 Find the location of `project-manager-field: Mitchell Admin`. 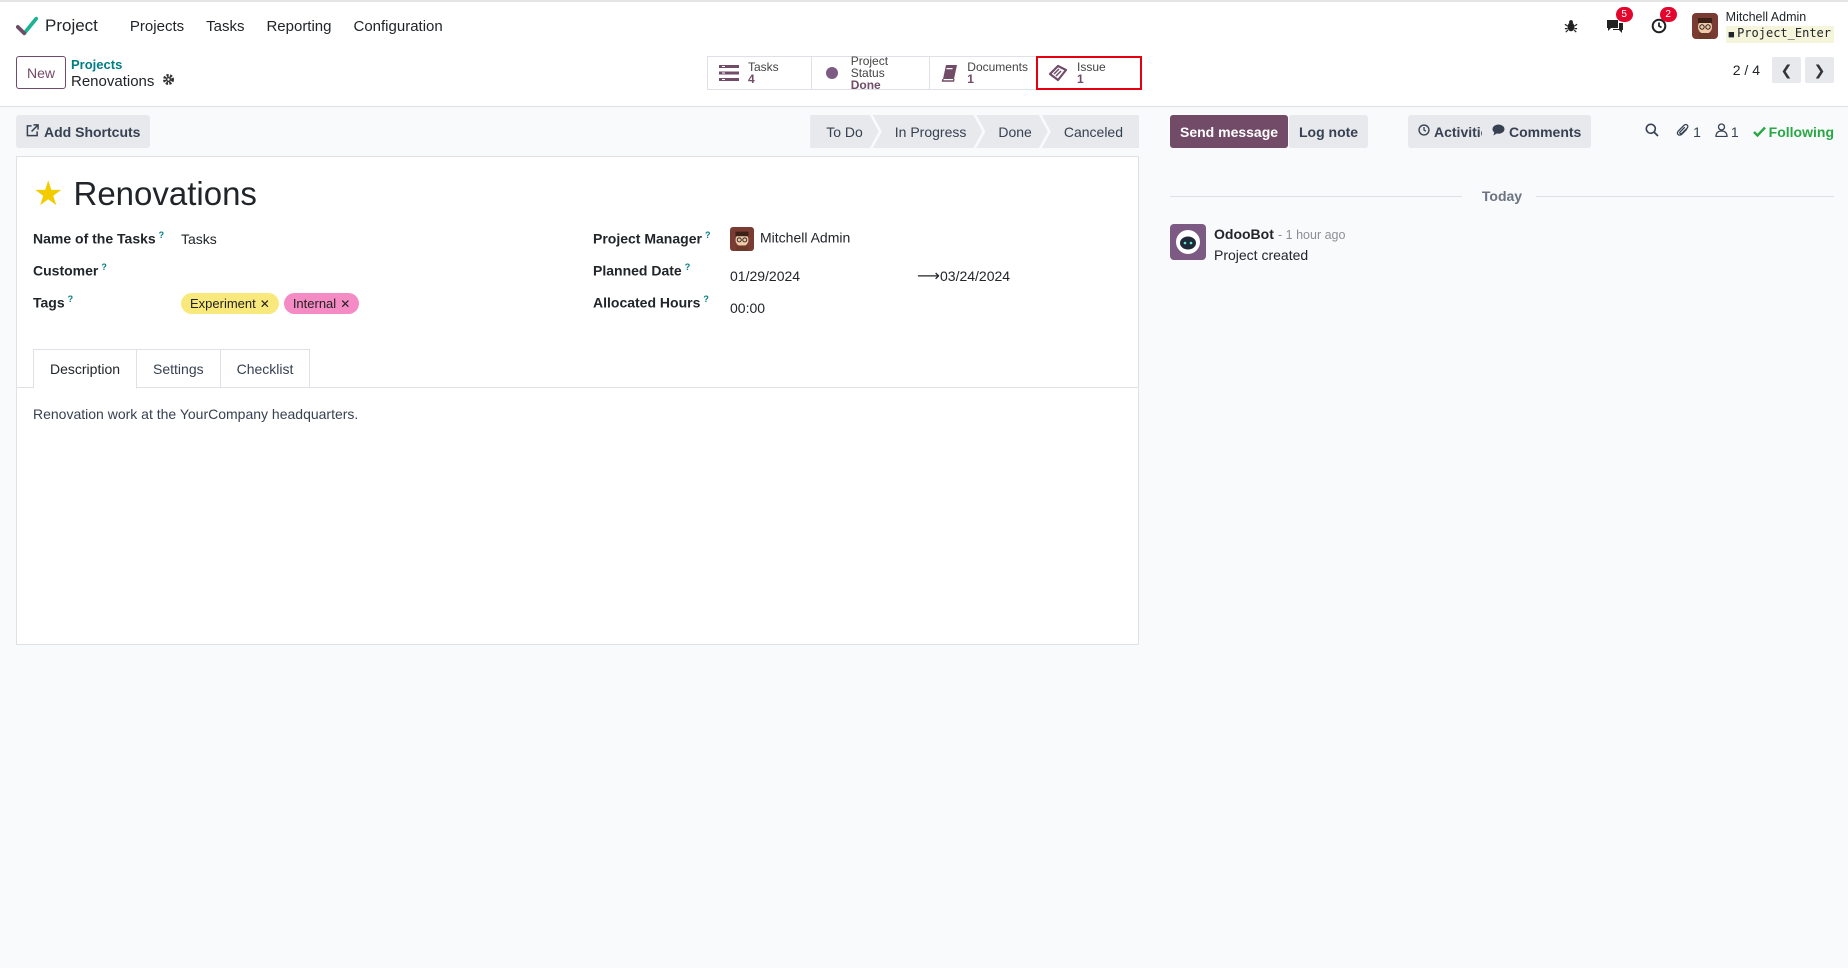

project-manager-field: Mitchell Admin is located at coordinates (790, 239).